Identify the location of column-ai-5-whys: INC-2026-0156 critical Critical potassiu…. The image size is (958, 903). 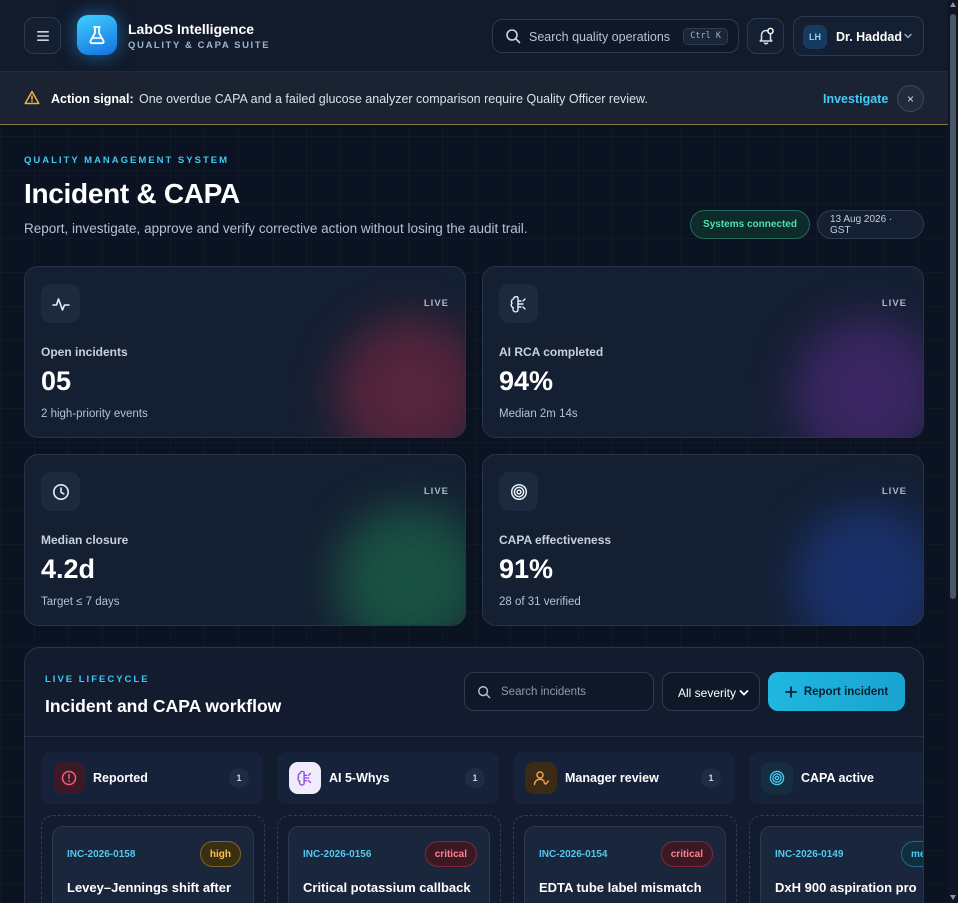
(389, 859).